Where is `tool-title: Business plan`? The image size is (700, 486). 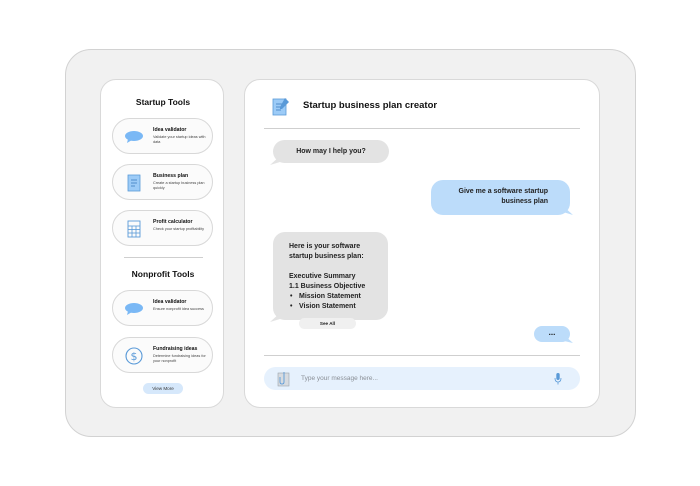 tool-title: Business plan is located at coordinates (171, 176).